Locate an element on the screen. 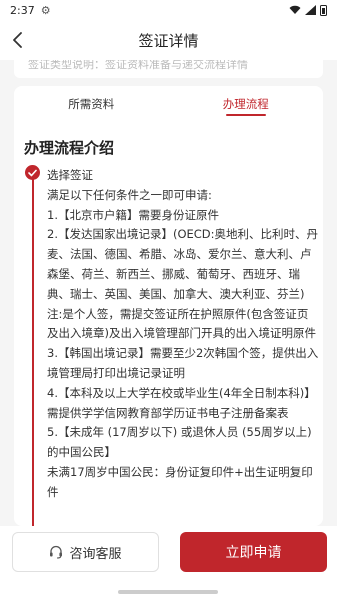 This screenshot has height=600, width=337. consult-service-button: 咨询客服 is located at coordinates (85, 552).